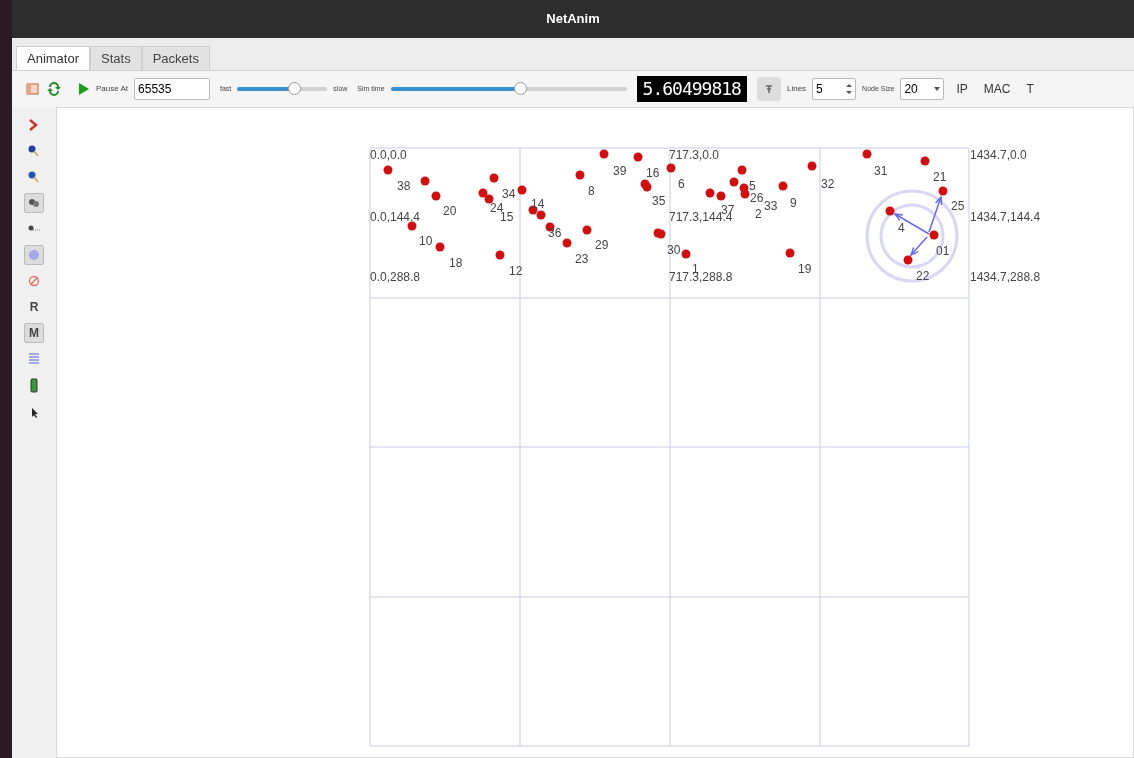 The image size is (1134, 758). I want to click on node-label: 16, so click(653, 173).